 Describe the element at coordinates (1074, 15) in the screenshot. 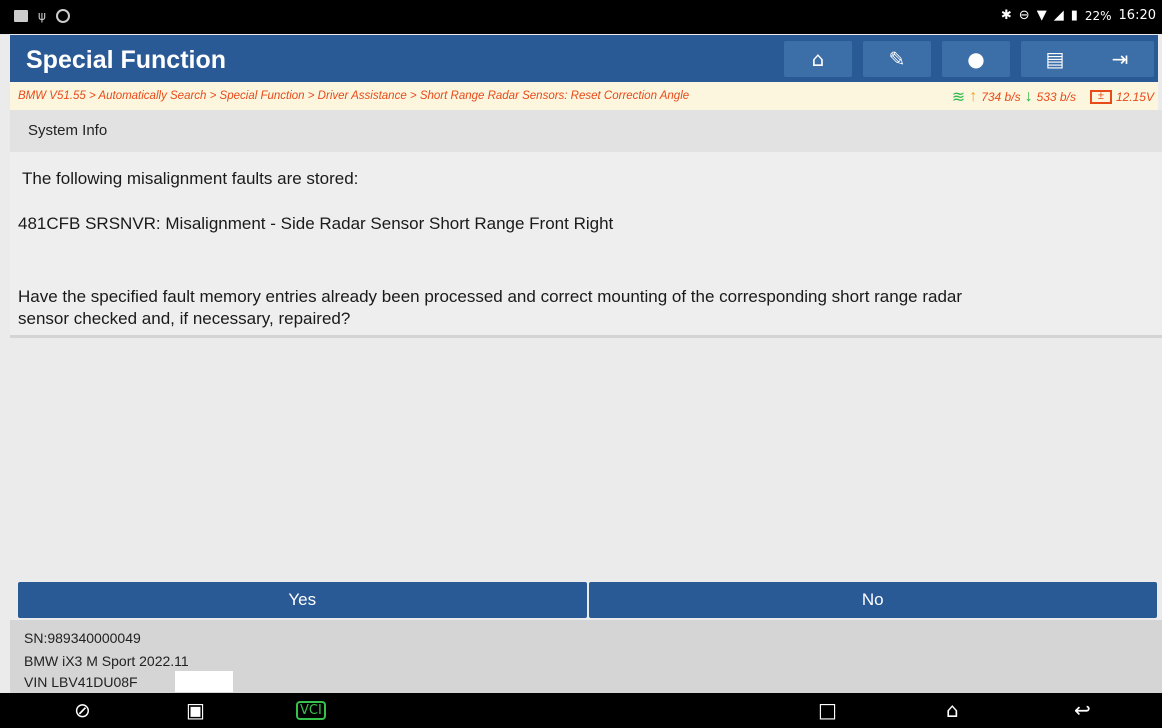

I see `battery-icon: ▮` at that location.